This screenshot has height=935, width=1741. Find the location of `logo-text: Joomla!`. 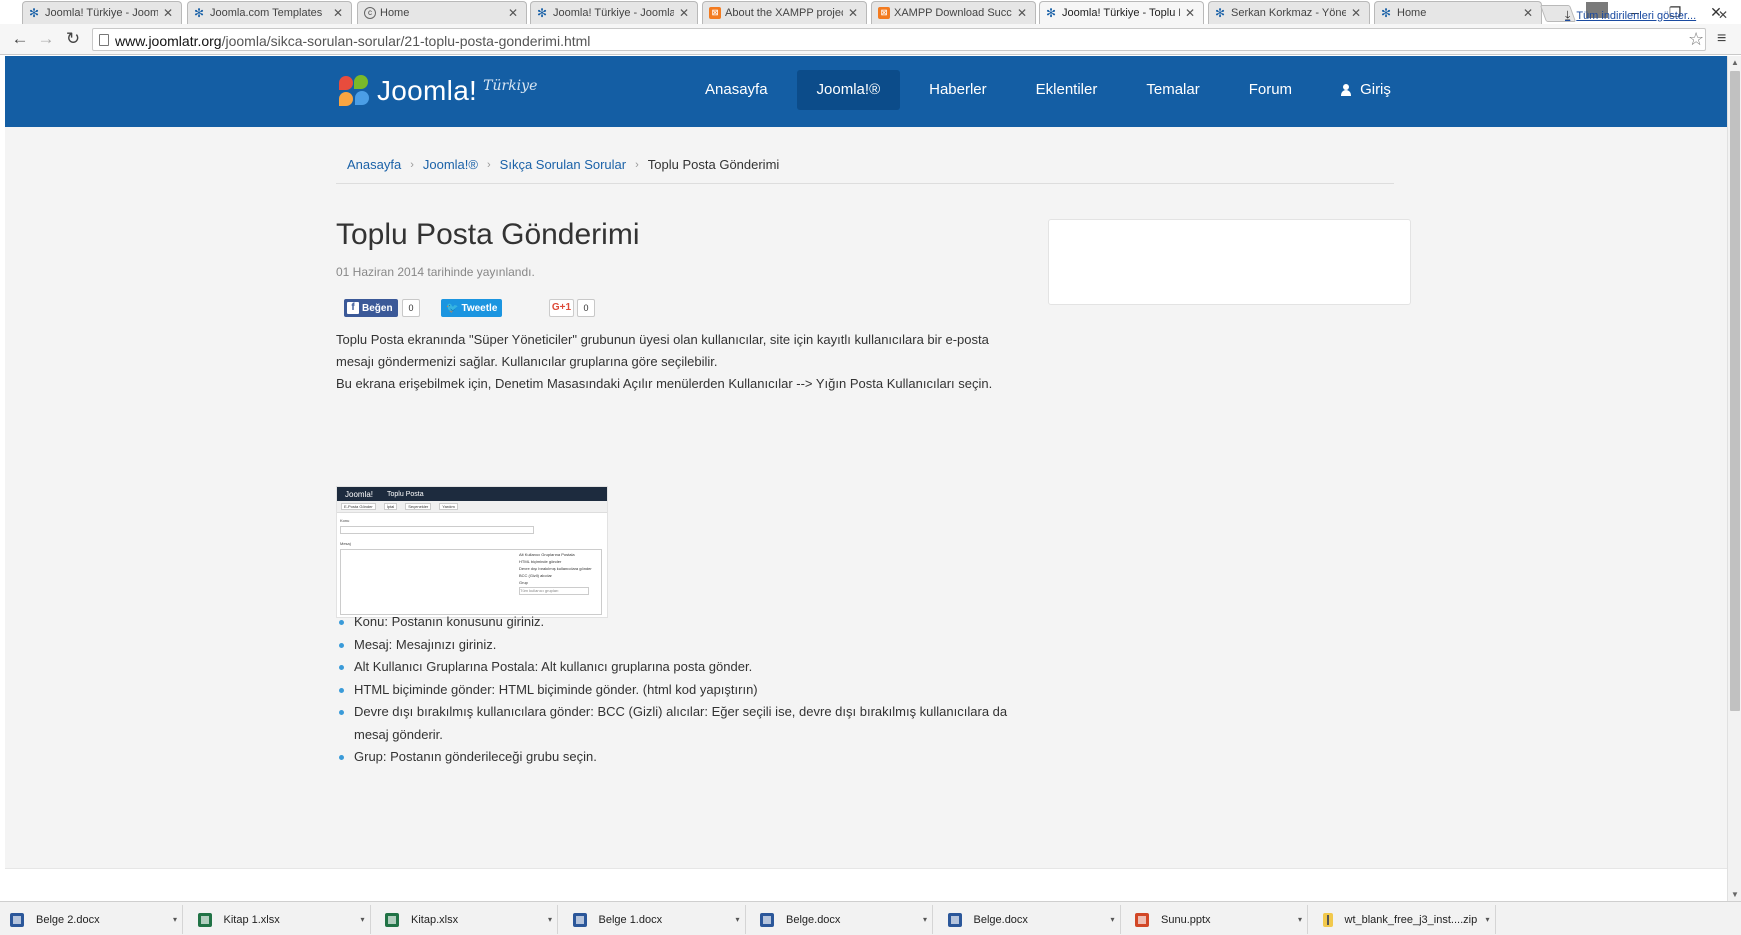

logo-text: Joomla! is located at coordinates (427, 90).